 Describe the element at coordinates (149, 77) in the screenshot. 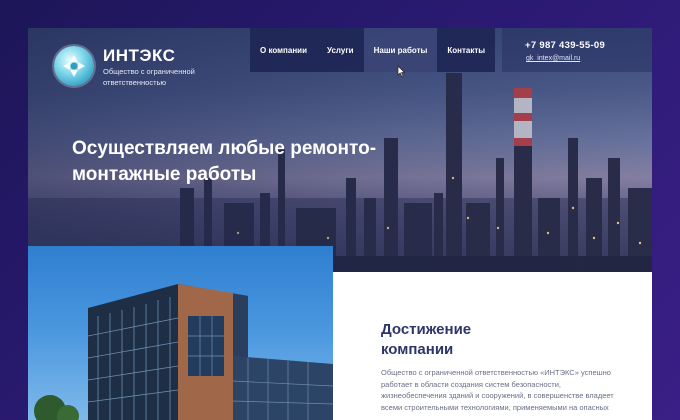

I see `brand-subtitle: Общество с ограниченной ответственностью` at that location.